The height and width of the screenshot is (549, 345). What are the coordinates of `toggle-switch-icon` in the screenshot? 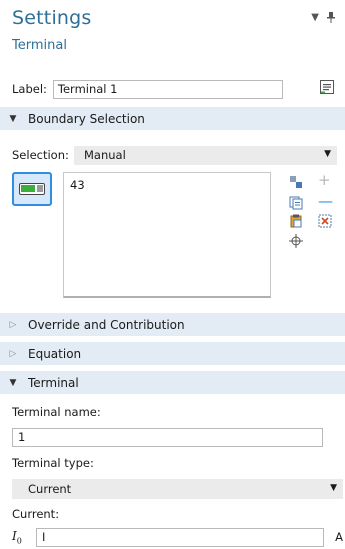 It's located at (32, 189).